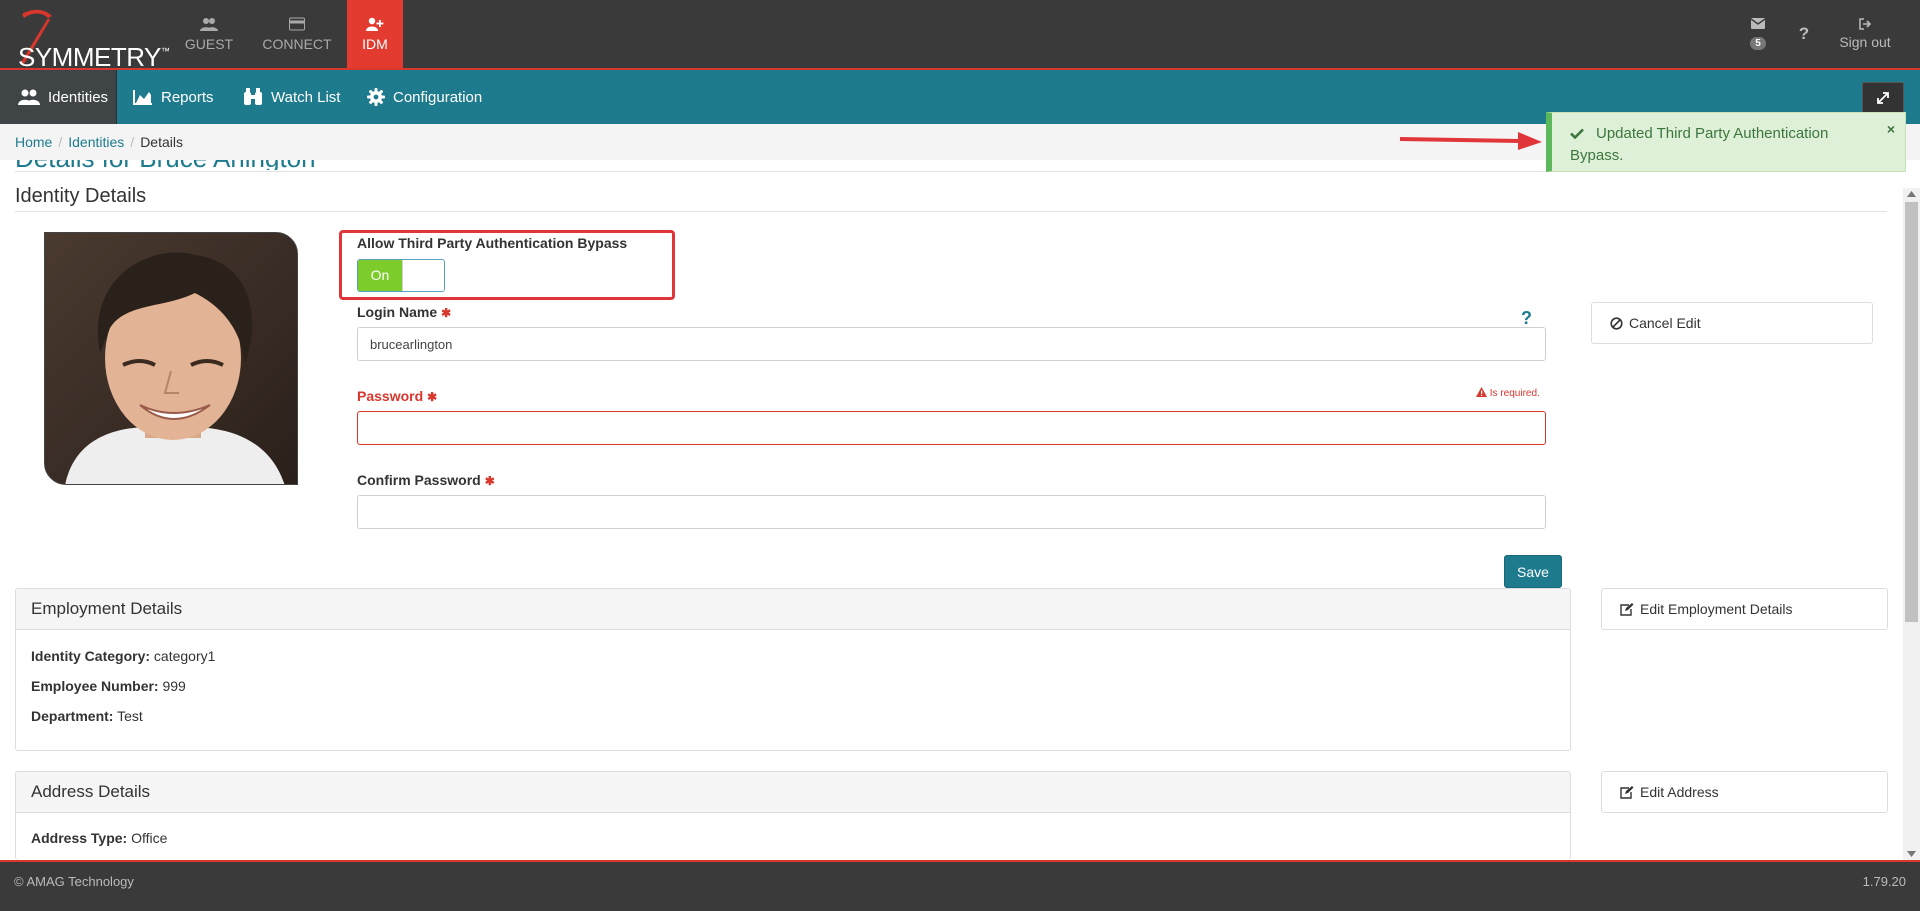 This screenshot has height=911, width=1920. What do you see at coordinates (375, 34) in the screenshot?
I see `app-tab-idm: IDM` at bounding box center [375, 34].